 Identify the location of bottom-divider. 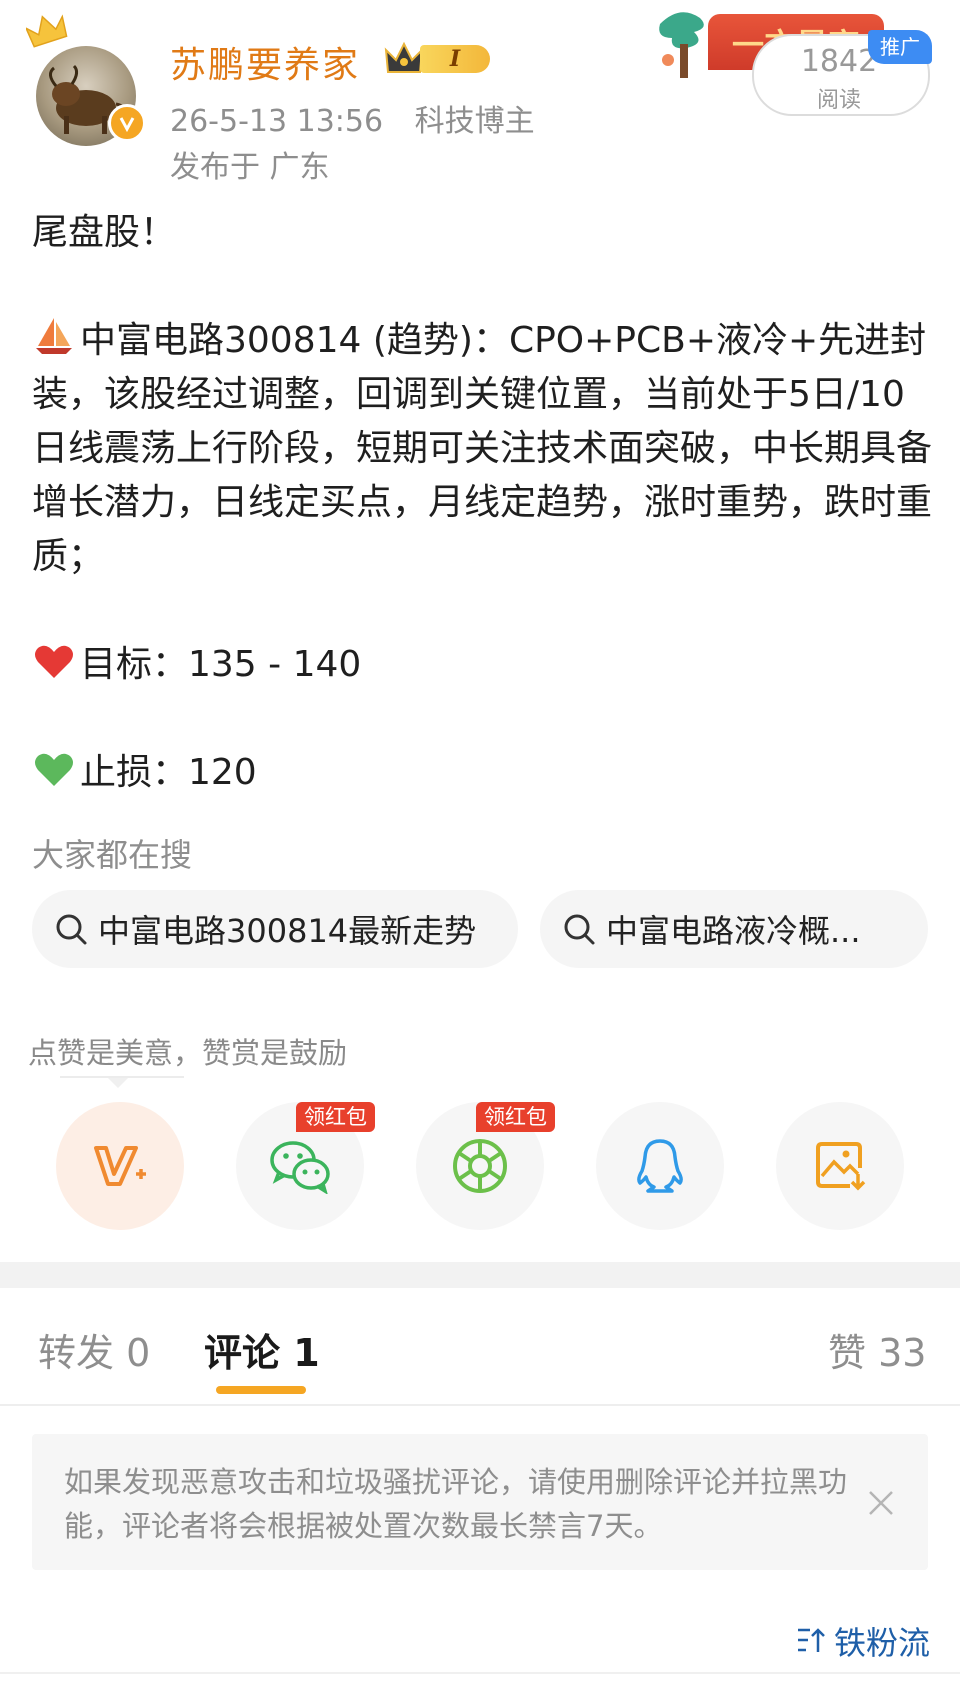
(480, 1673).